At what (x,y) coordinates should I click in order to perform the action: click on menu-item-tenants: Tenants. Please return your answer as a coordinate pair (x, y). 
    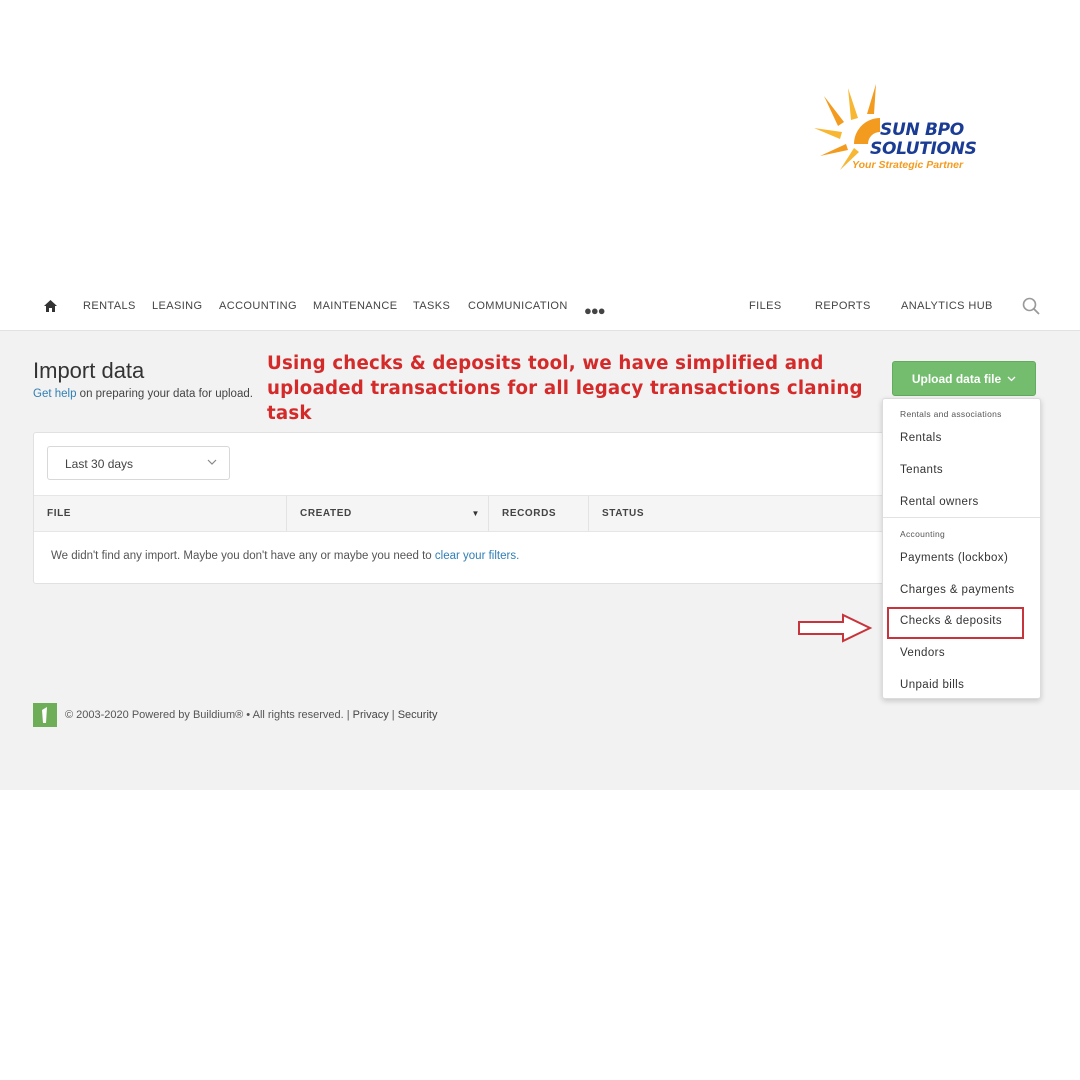
    Looking at the image, I should click on (921, 470).